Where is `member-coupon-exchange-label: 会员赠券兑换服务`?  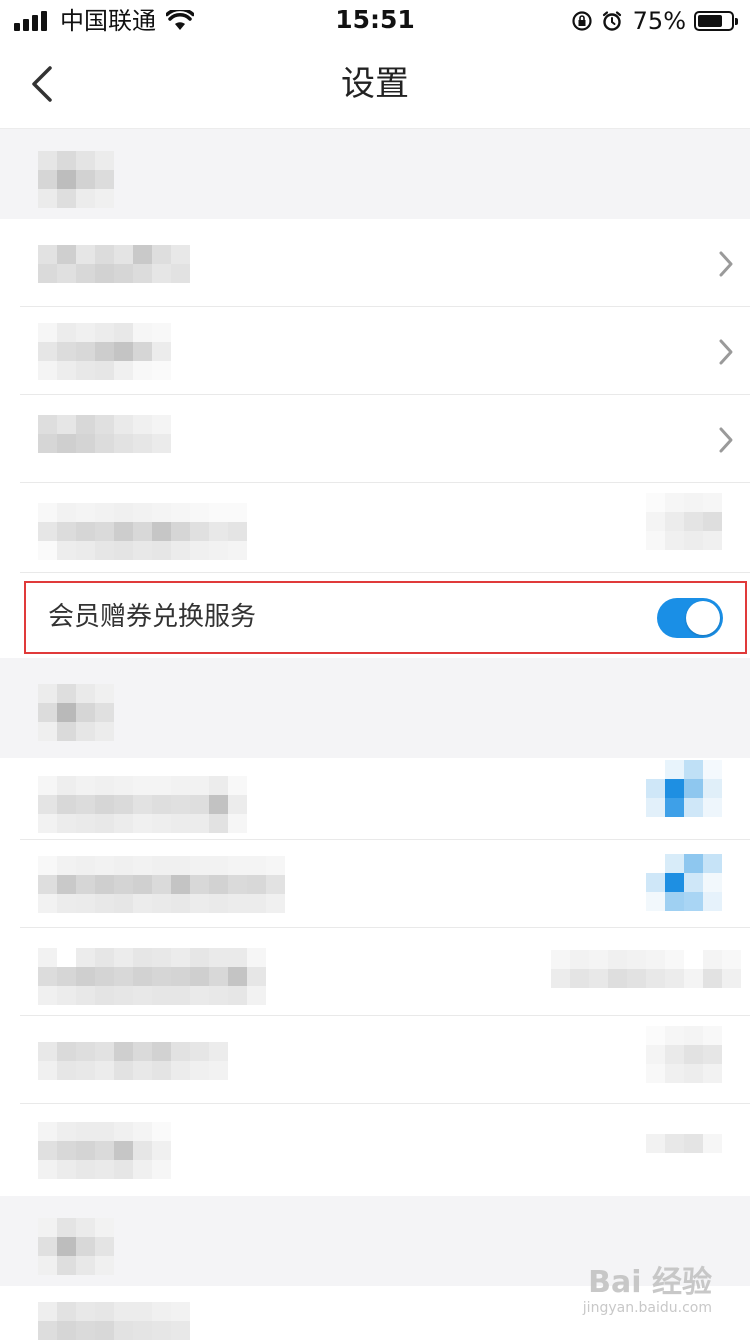
member-coupon-exchange-label: 会员赠券兑换服务 is located at coordinates (152, 617).